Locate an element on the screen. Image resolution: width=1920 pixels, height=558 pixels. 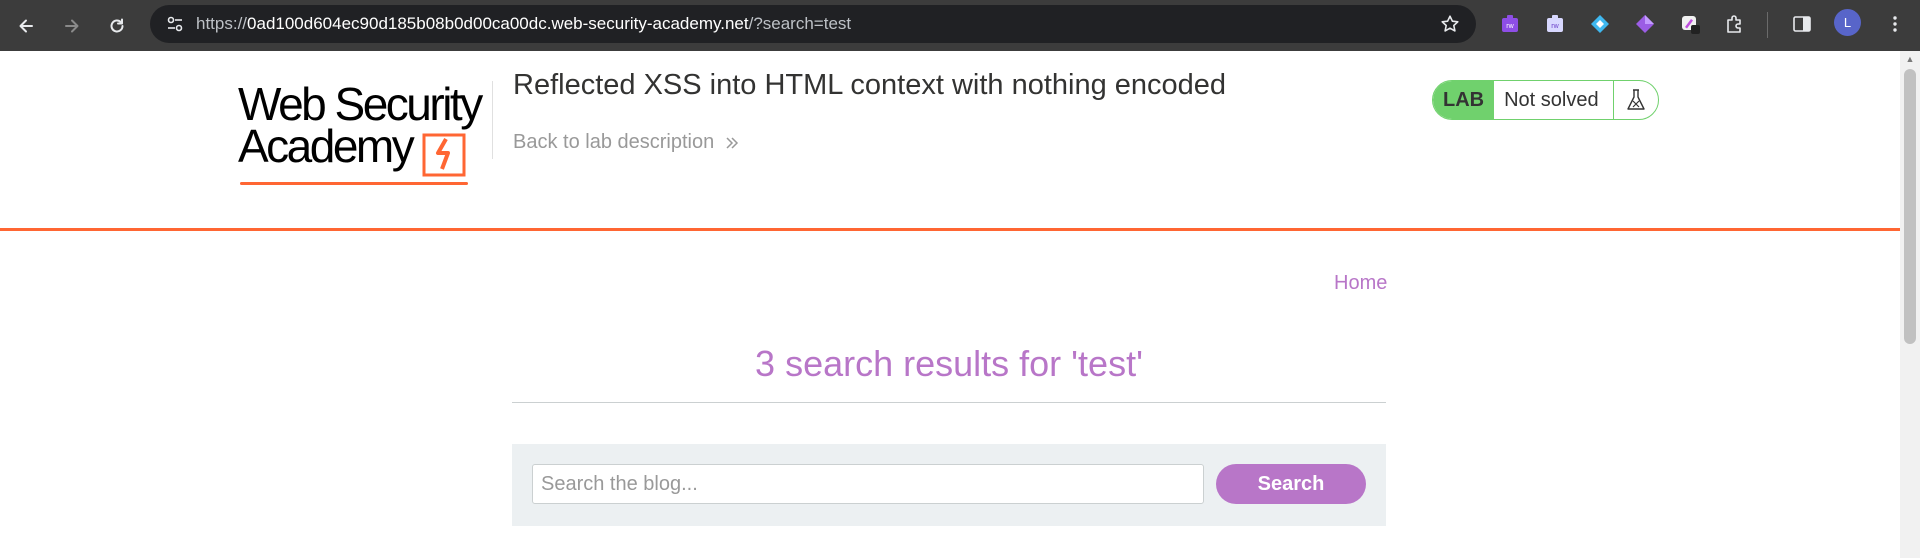
toolbar-divider is located at coordinates (1767, 25).